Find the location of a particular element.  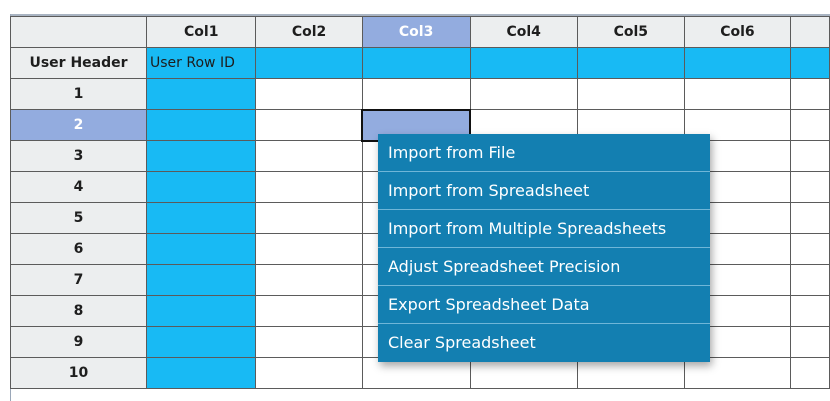

menu-item-export-spreadsheet-data: Export Spreadsheet Data is located at coordinates (544, 305).